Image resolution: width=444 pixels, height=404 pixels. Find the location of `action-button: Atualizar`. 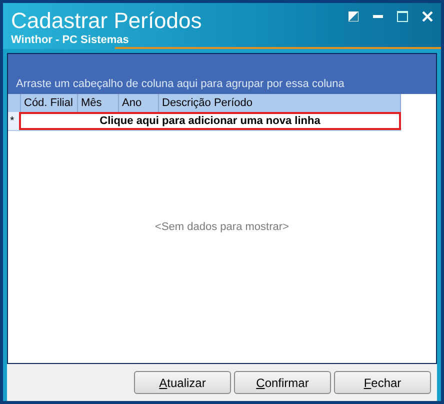

action-button: Atualizar is located at coordinates (182, 382).